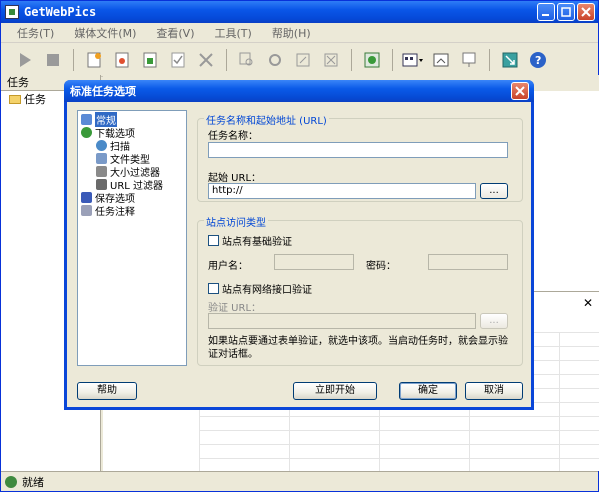  Describe the element at coordinates (235, 178) in the screenshot. I see `start-url-label: 起始 URL：` at that location.